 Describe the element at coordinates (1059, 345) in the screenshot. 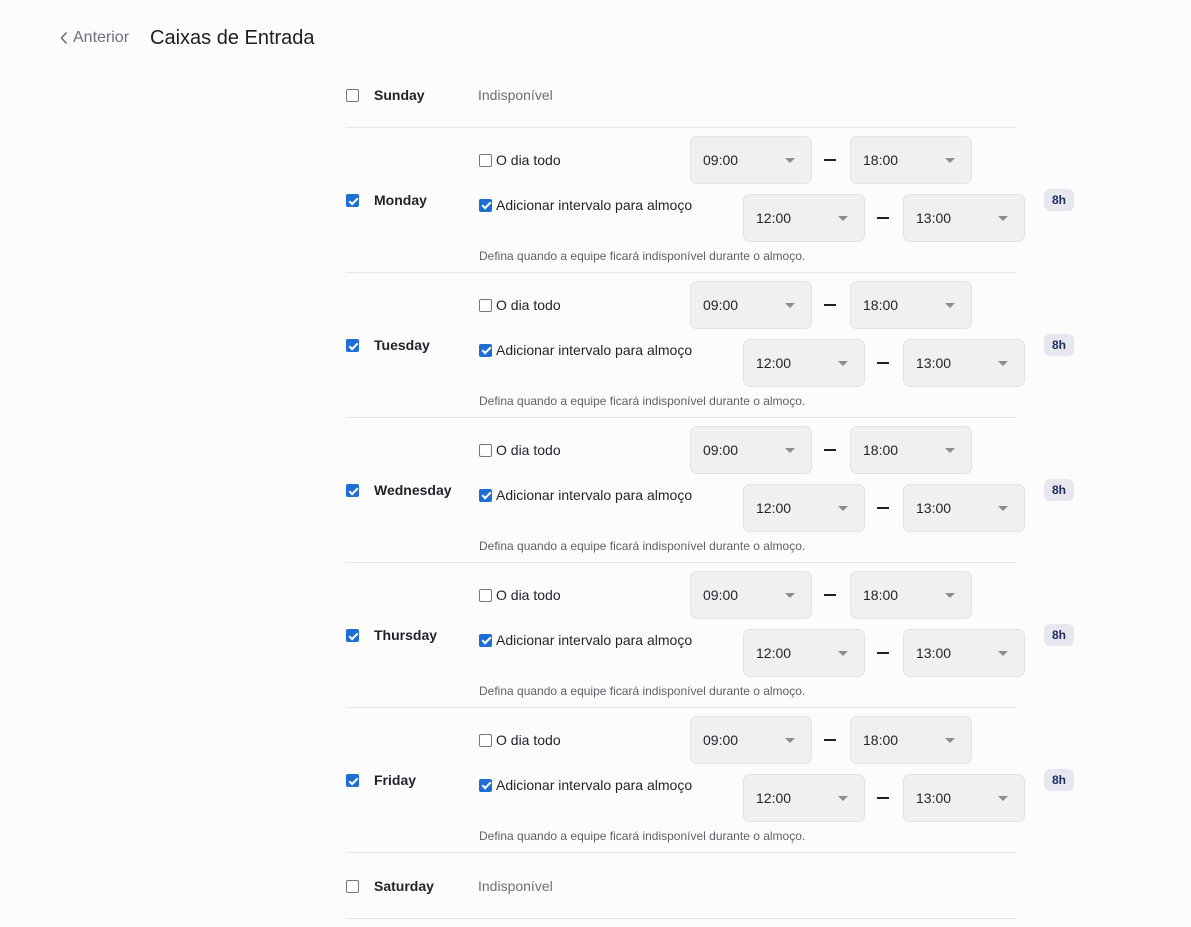

I see `hours-badge: 8h` at that location.